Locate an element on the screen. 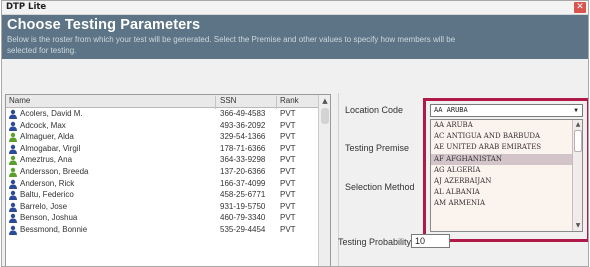 This screenshot has height=267, width=590. member-ssn: 364-33-9298 is located at coordinates (243, 160).